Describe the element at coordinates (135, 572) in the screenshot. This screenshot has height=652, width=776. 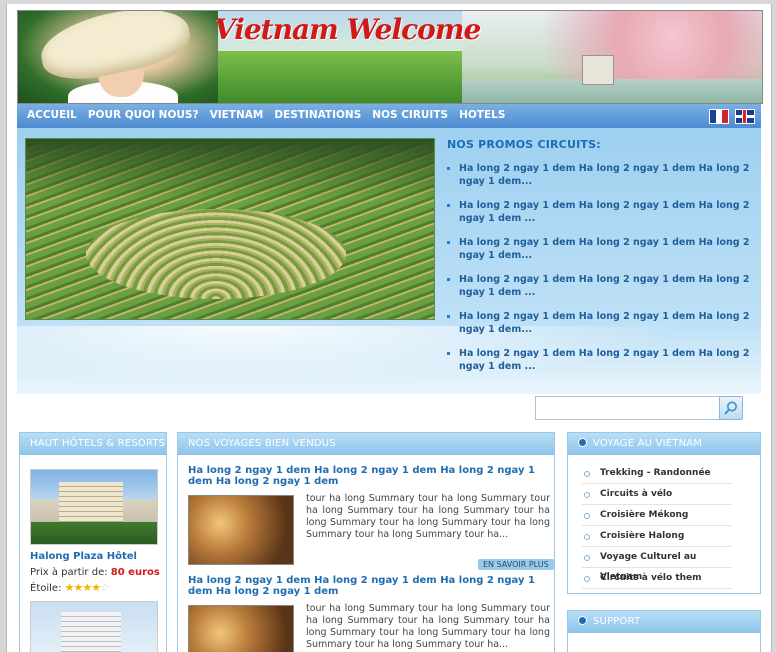
I see `price-value: 80 euros` at that location.